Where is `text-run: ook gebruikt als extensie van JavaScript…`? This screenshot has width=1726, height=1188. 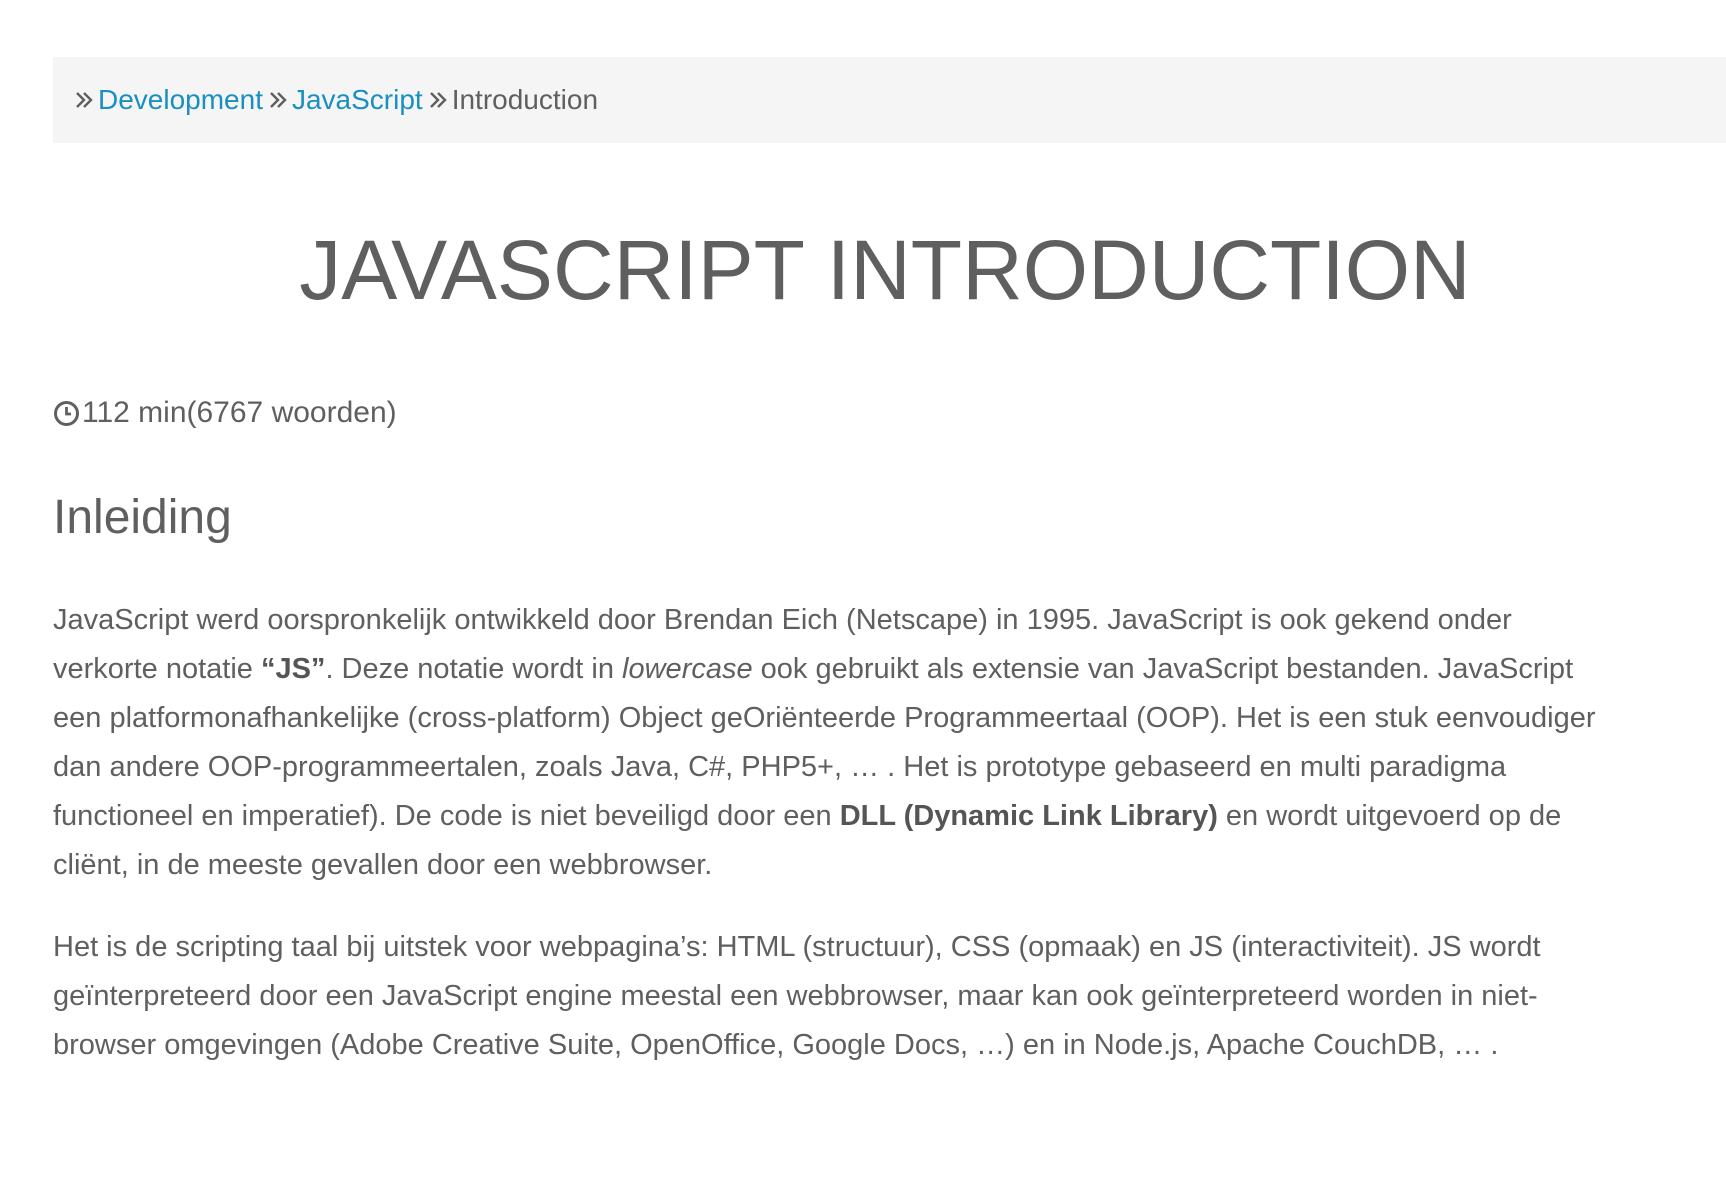
text-run: ook gebruikt als extensie van JavaScript… is located at coordinates (1163, 669).